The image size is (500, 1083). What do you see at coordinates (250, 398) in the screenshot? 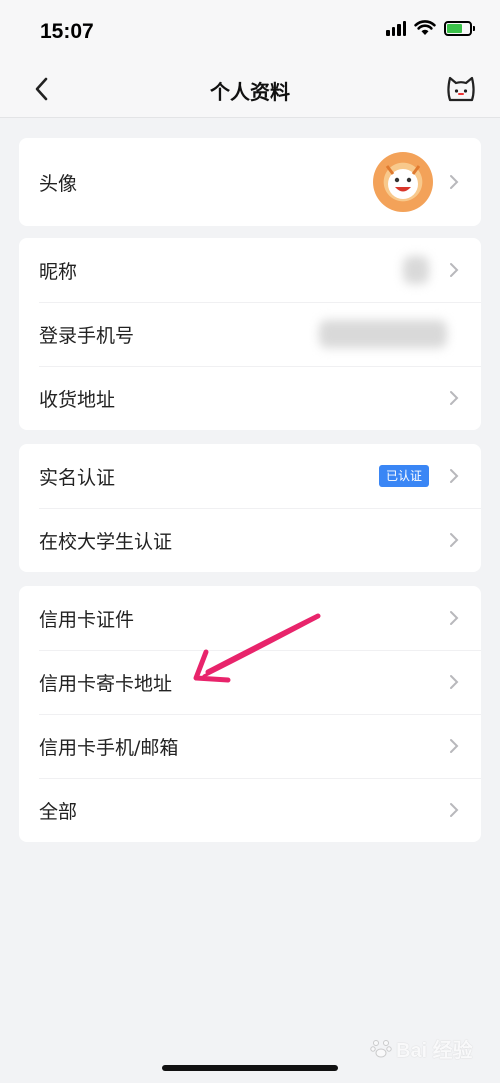
I see `row-shipping-address: 收货地址` at bounding box center [250, 398].